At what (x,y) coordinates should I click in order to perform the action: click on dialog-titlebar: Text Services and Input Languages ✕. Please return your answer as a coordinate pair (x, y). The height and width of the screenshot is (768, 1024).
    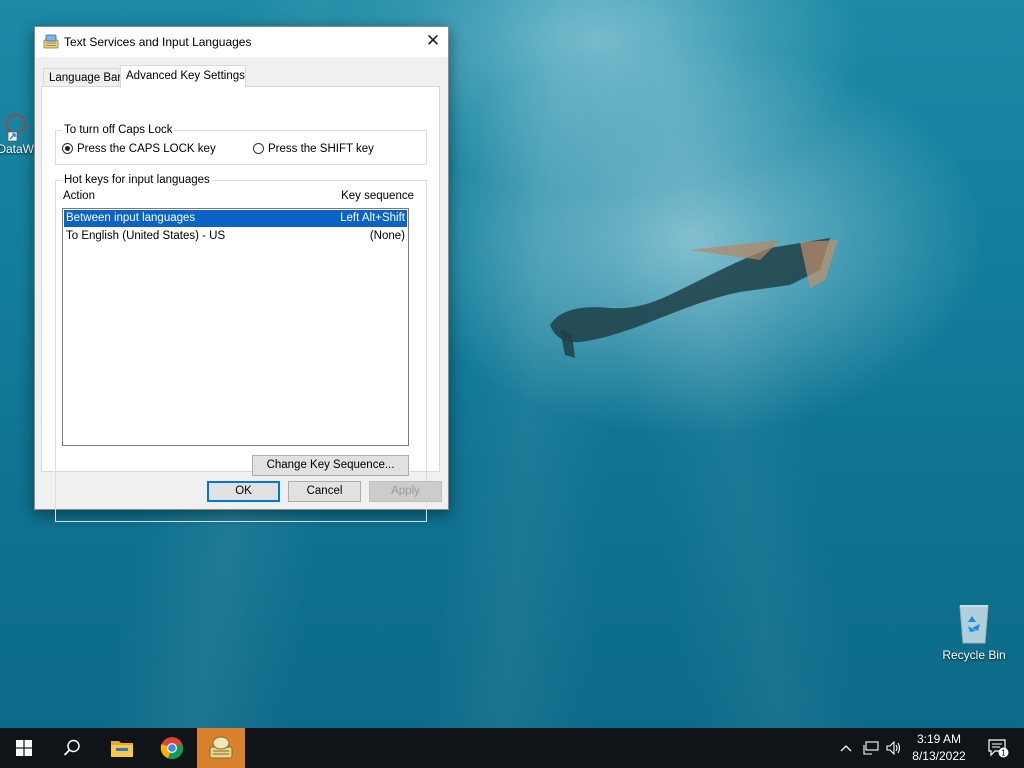
    Looking at the image, I should click on (241, 42).